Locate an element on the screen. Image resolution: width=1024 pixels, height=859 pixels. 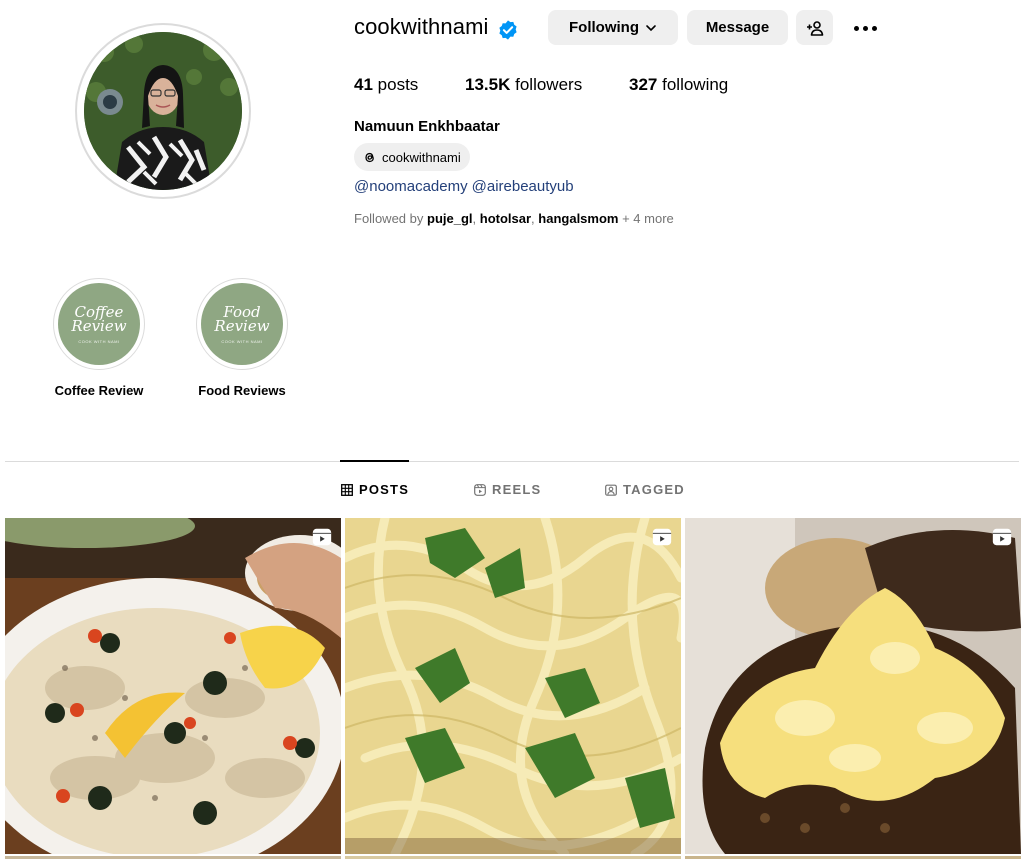
posts-count-value: 41 is located at coordinates (363, 84).